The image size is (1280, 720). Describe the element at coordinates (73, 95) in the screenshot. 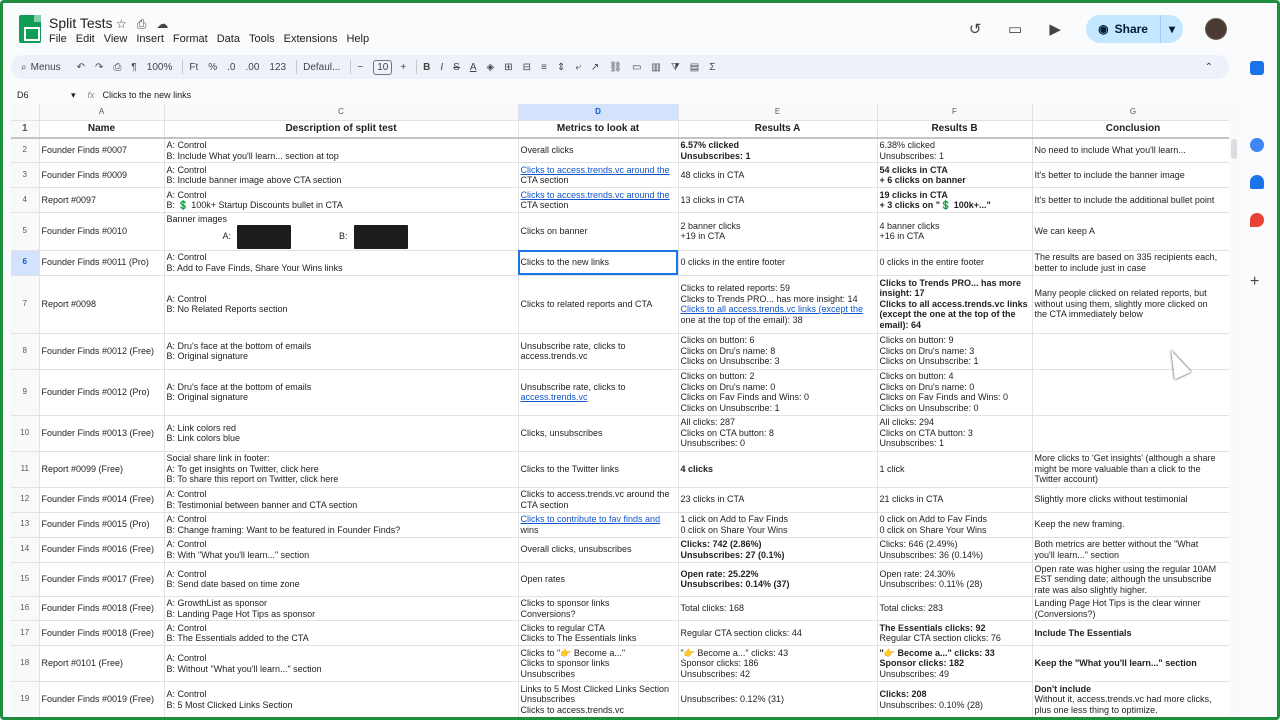

I see `name-box-dropdown-icon: ▾` at that location.